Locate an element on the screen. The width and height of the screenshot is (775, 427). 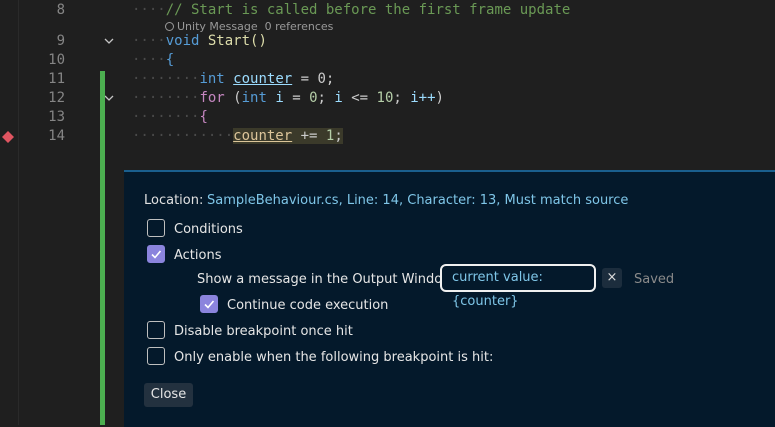
code-line-10: ····{ is located at coordinates (153, 60).